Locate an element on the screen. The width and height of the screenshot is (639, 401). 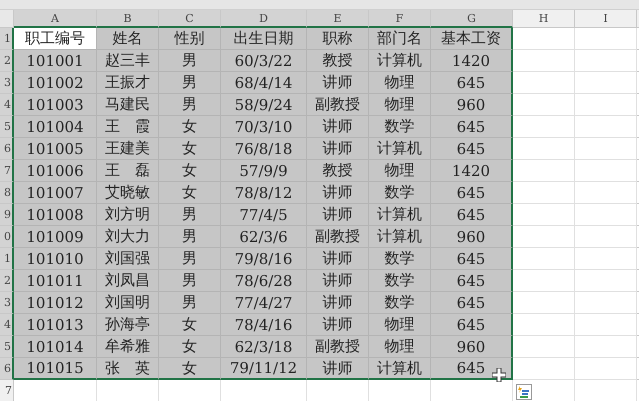
quick-analysis-icon is located at coordinates (524, 392).